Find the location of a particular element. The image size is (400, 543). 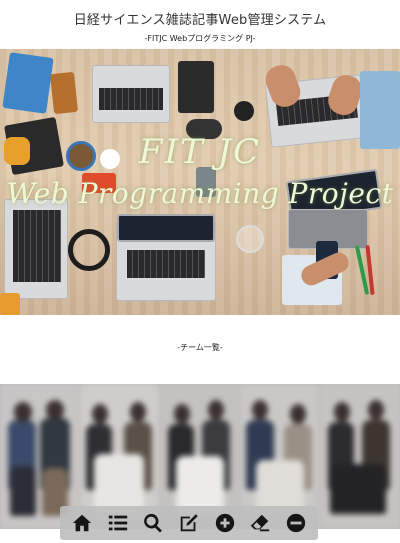

eraser-icon is located at coordinates (260, 523).